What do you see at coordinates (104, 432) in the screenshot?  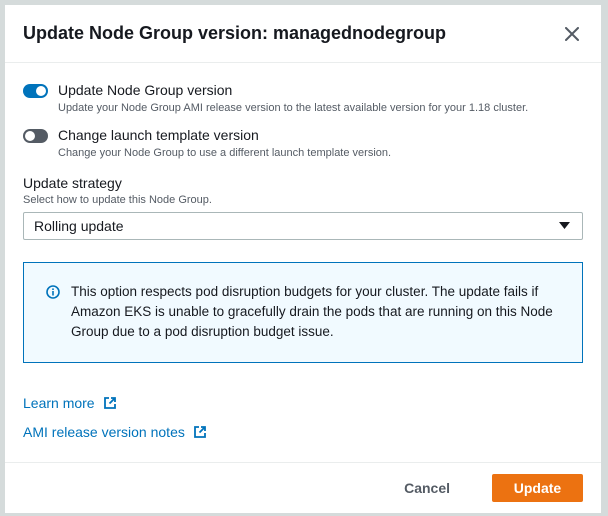 I see `ami-release-notes-label: AMI release version notes` at bounding box center [104, 432].